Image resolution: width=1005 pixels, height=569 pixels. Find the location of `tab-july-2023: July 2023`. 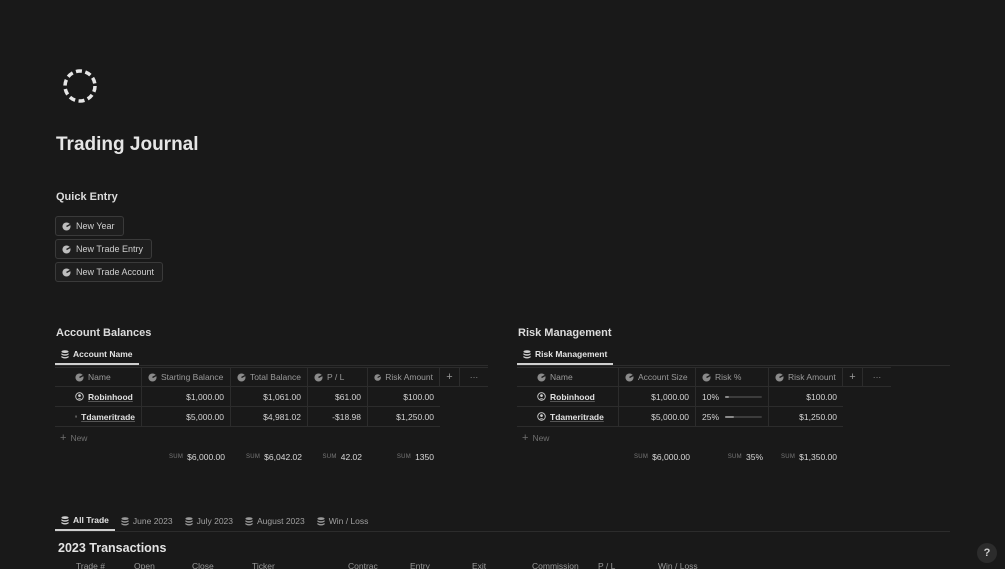

tab-july-2023: July 2023 is located at coordinates (209, 521).